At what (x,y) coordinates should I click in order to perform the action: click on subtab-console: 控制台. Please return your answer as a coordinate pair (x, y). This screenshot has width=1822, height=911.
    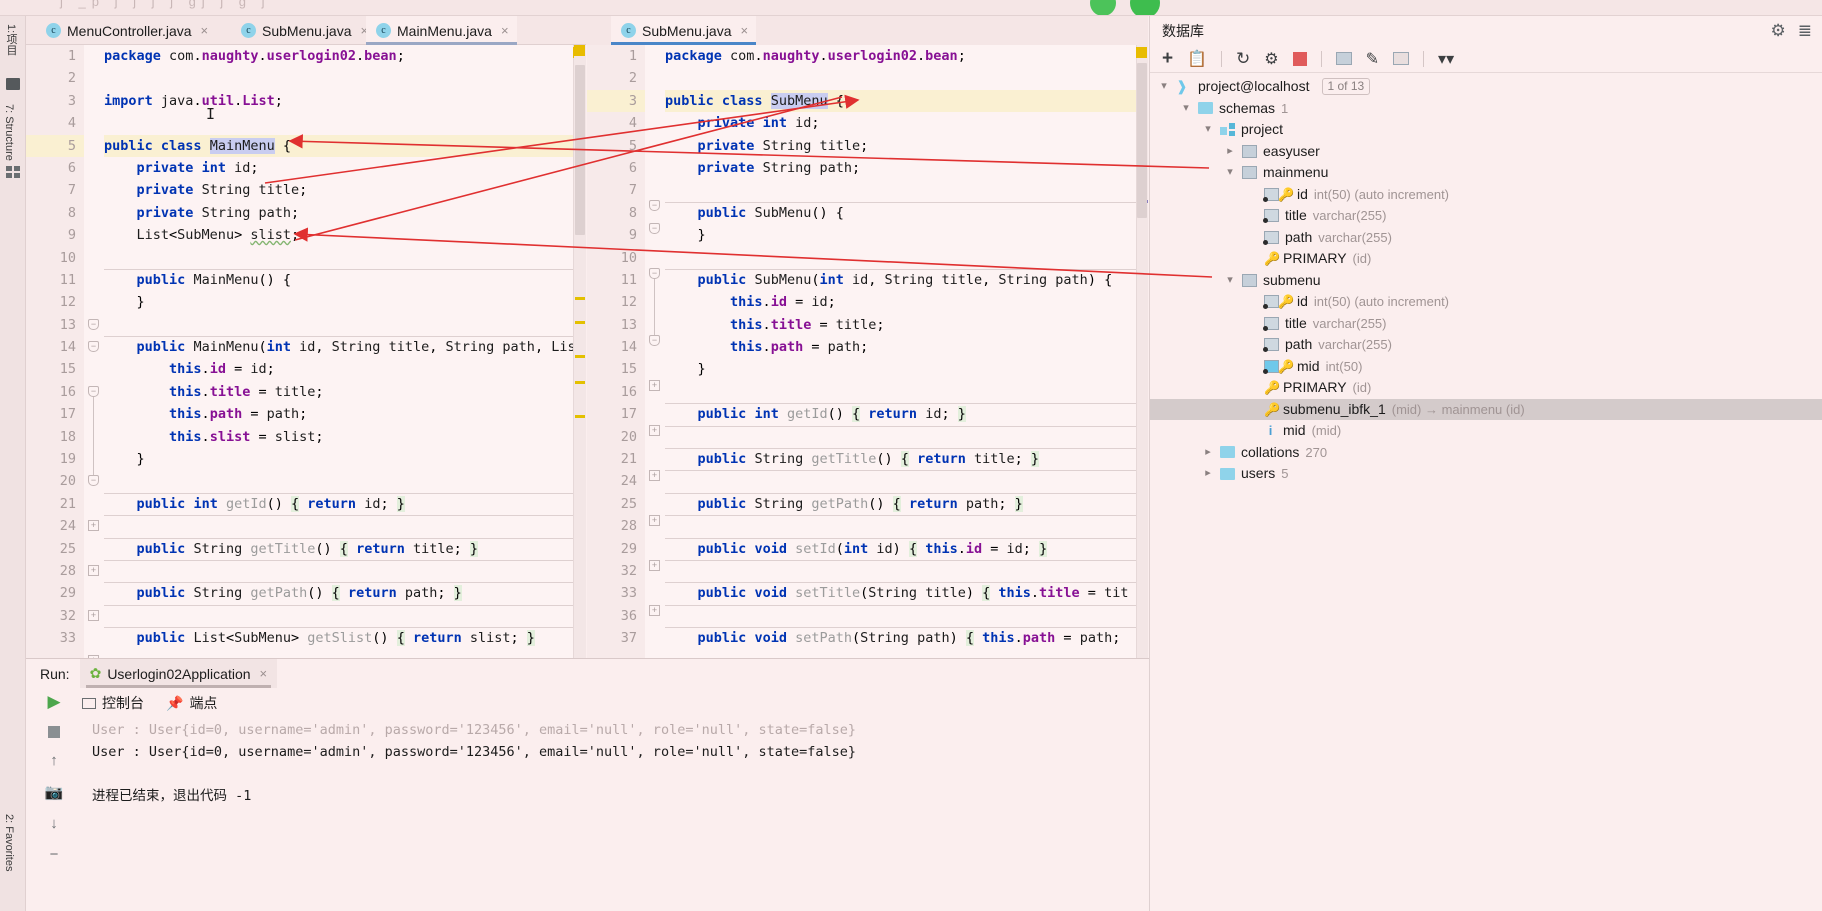
    Looking at the image, I should click on (113, 703).